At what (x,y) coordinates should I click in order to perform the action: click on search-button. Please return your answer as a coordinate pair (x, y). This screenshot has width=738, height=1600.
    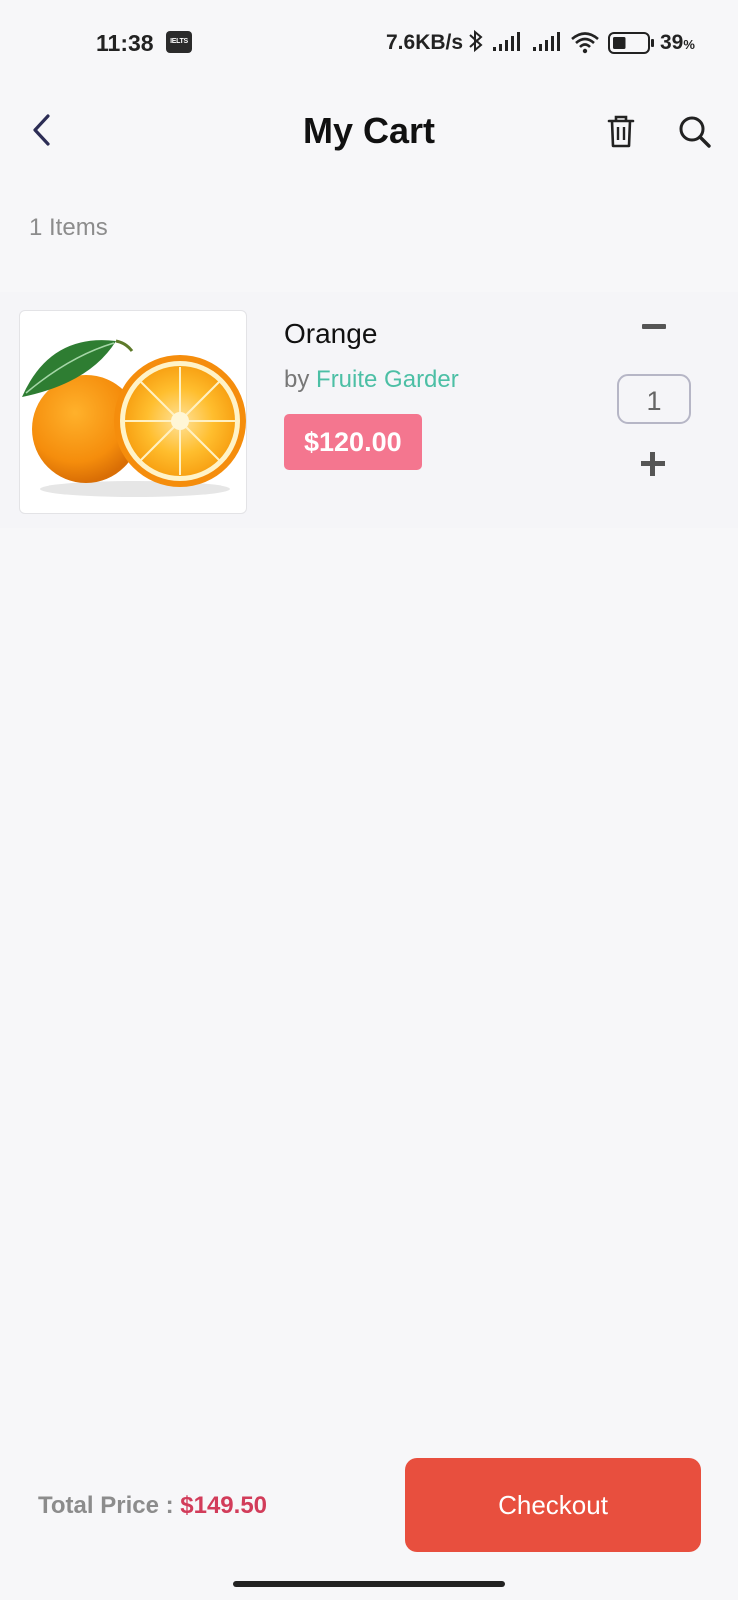
    Looking at the image, I should click on (695, 132).